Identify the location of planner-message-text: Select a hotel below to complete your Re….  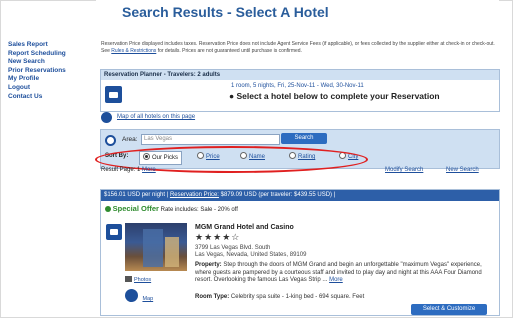
(338, 96).